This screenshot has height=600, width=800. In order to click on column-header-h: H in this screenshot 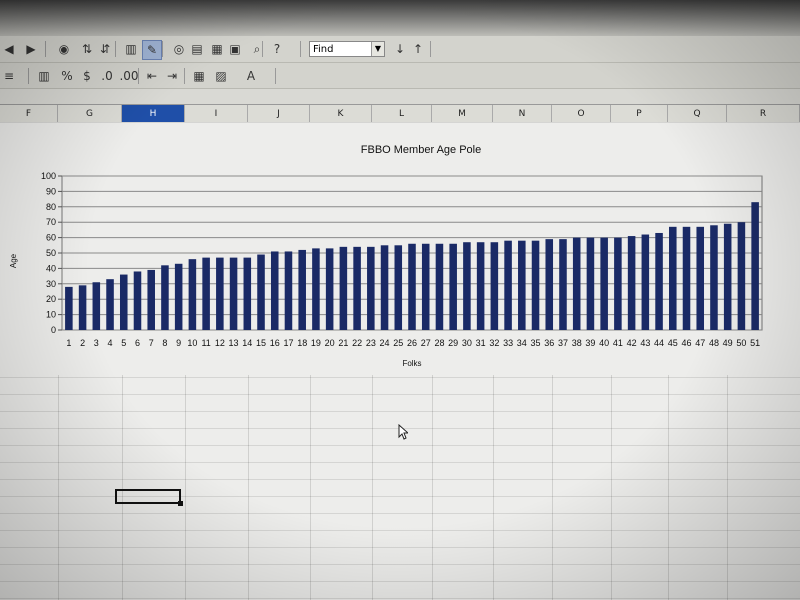, I will do `click(153, 114)`.